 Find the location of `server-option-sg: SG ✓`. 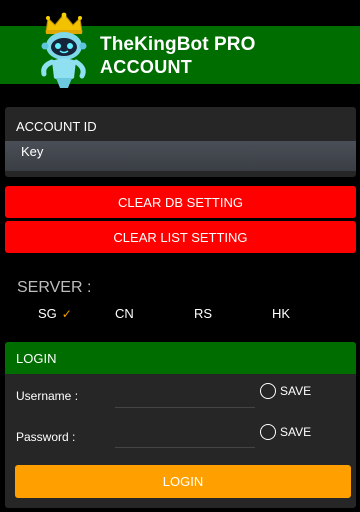

server-option-sg: SG ✓ is located at coordinates (55, 313).